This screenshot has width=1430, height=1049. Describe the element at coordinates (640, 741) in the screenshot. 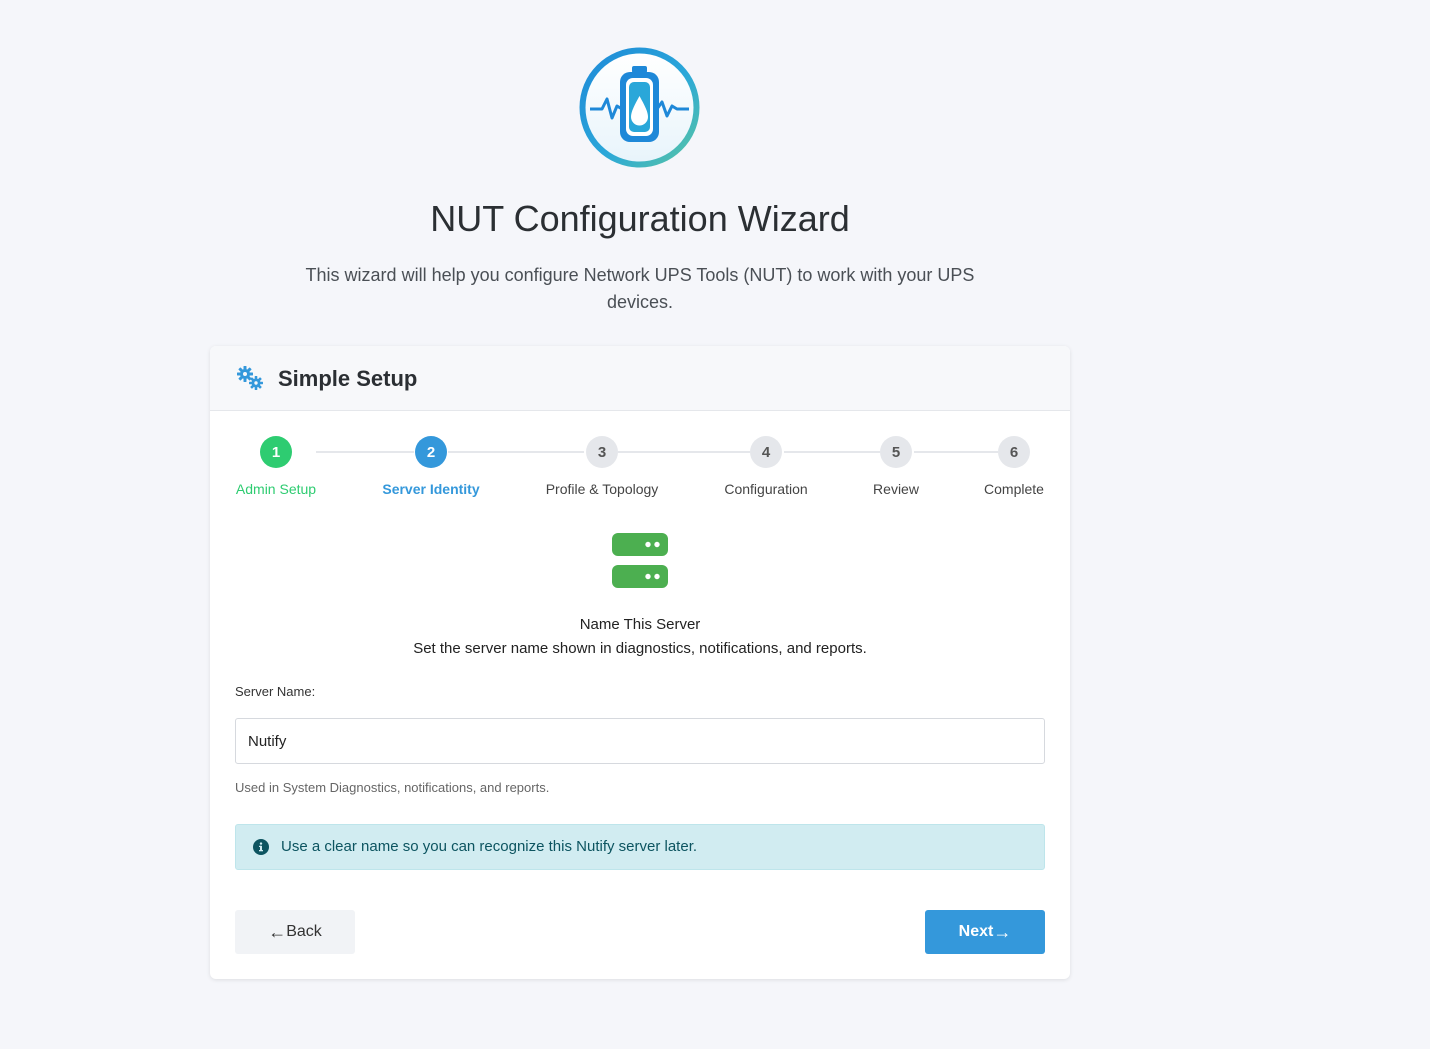

I see `server-name-input` at that location.